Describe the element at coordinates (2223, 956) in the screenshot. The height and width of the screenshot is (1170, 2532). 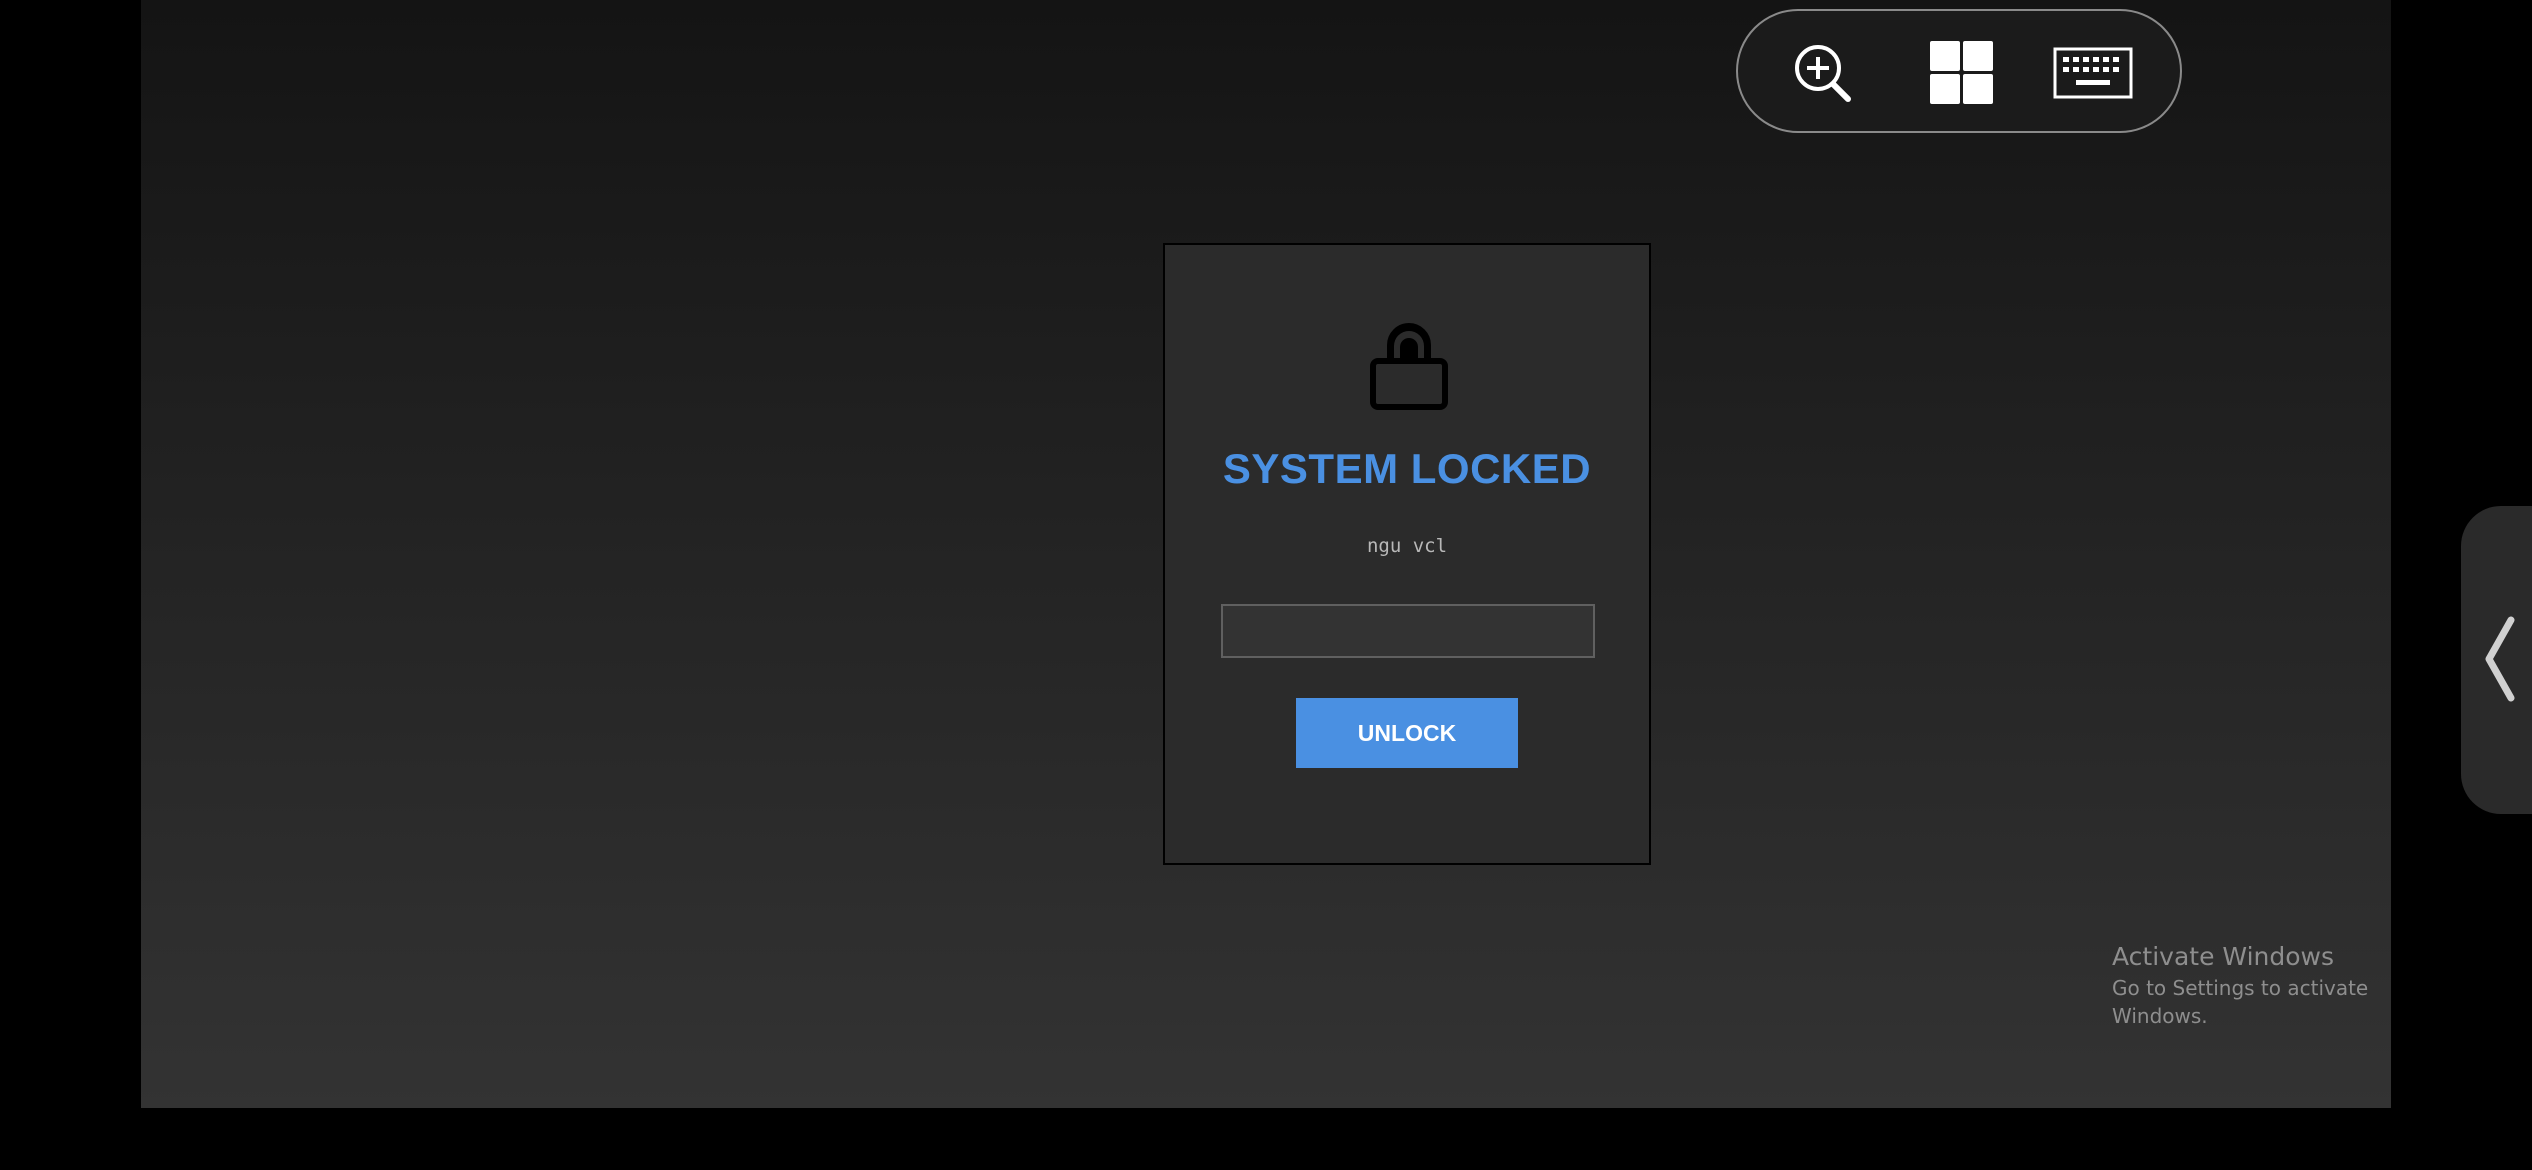
I see `watermark-title: Activate Windows` at that location.